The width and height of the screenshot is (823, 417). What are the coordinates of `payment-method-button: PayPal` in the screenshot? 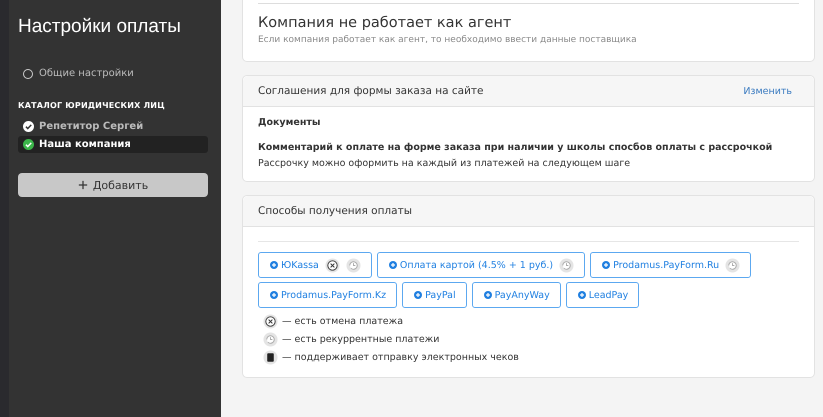 It's located at (434, 295).